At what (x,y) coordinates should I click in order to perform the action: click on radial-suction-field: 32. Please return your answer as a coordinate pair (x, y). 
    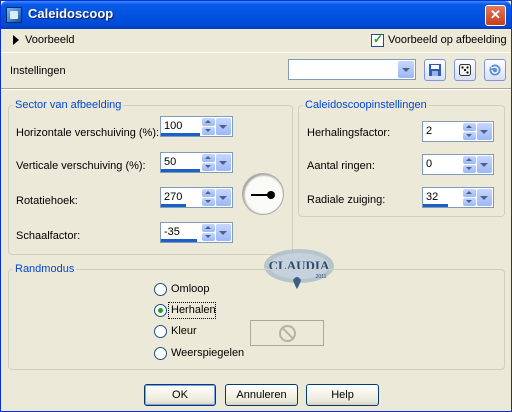
    Looking at the image, I should click on (458, 197).